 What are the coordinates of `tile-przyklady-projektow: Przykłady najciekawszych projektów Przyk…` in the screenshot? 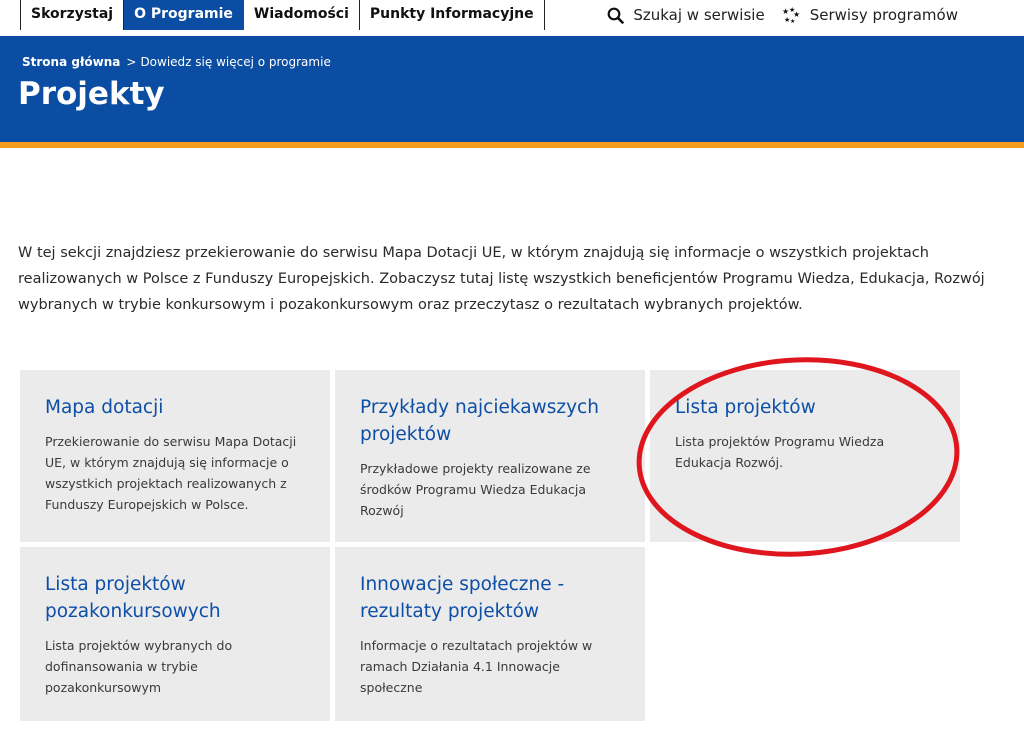 It's located at (490, 456).